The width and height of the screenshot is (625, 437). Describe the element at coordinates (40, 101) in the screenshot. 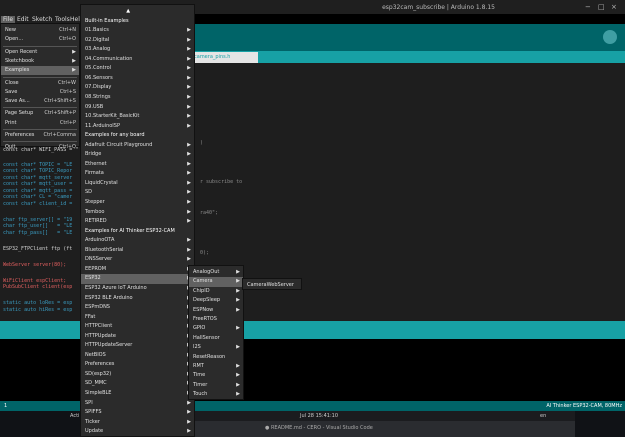

I see `file-menu-save-as: Save As... Ctrl+Shift+S` at that location.